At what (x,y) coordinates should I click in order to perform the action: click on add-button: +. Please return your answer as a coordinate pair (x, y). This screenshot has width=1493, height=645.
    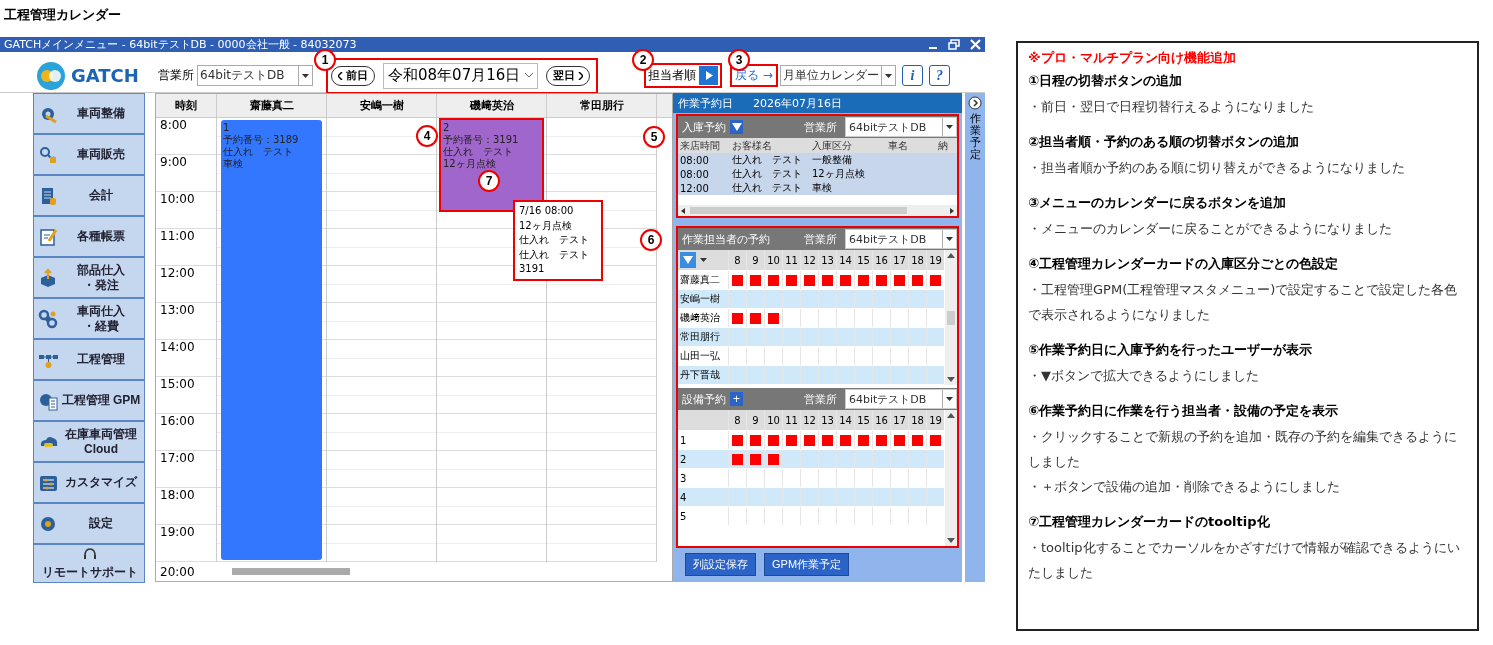
    Looking at the image, I should click on (736, 399).